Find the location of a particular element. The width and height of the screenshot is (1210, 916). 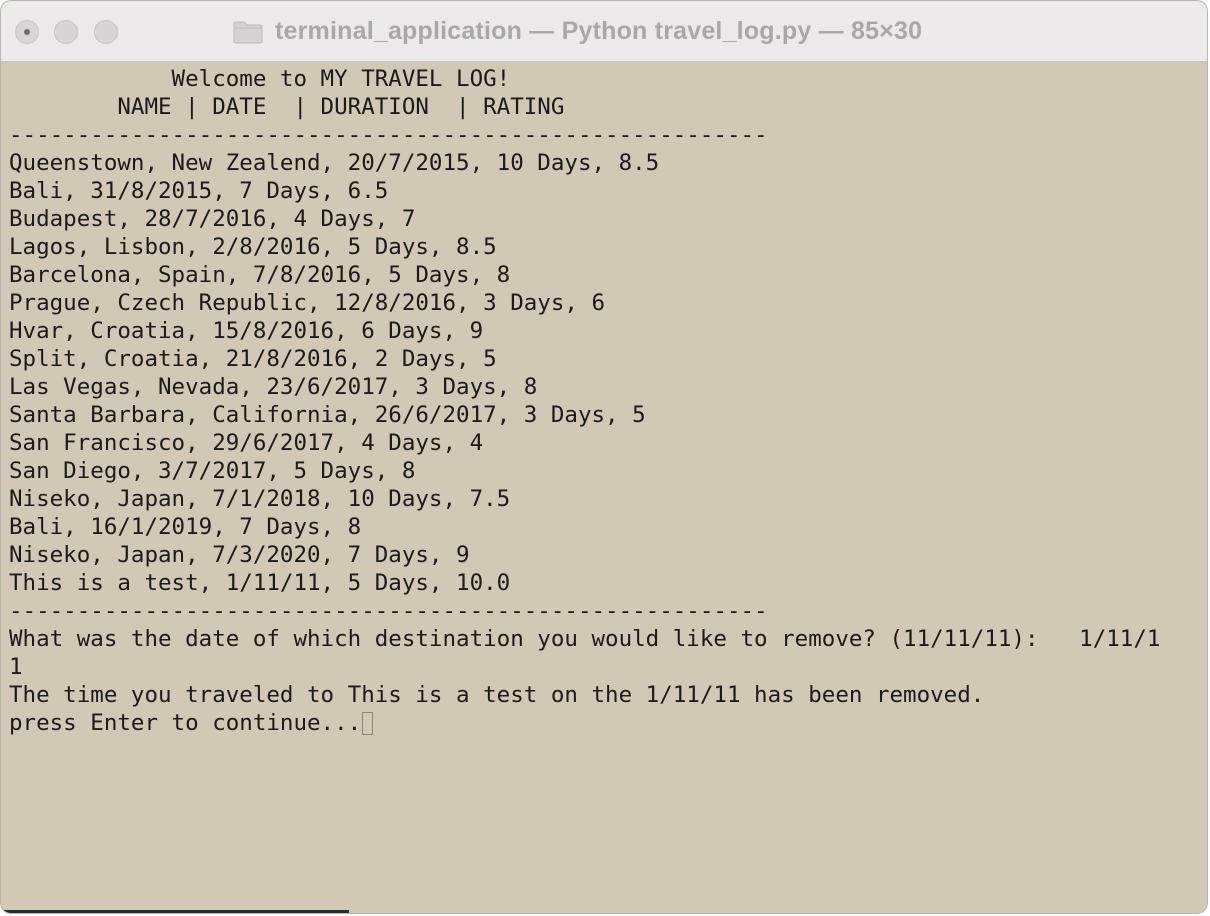

minimize-button is located at coordinates (66, 32).